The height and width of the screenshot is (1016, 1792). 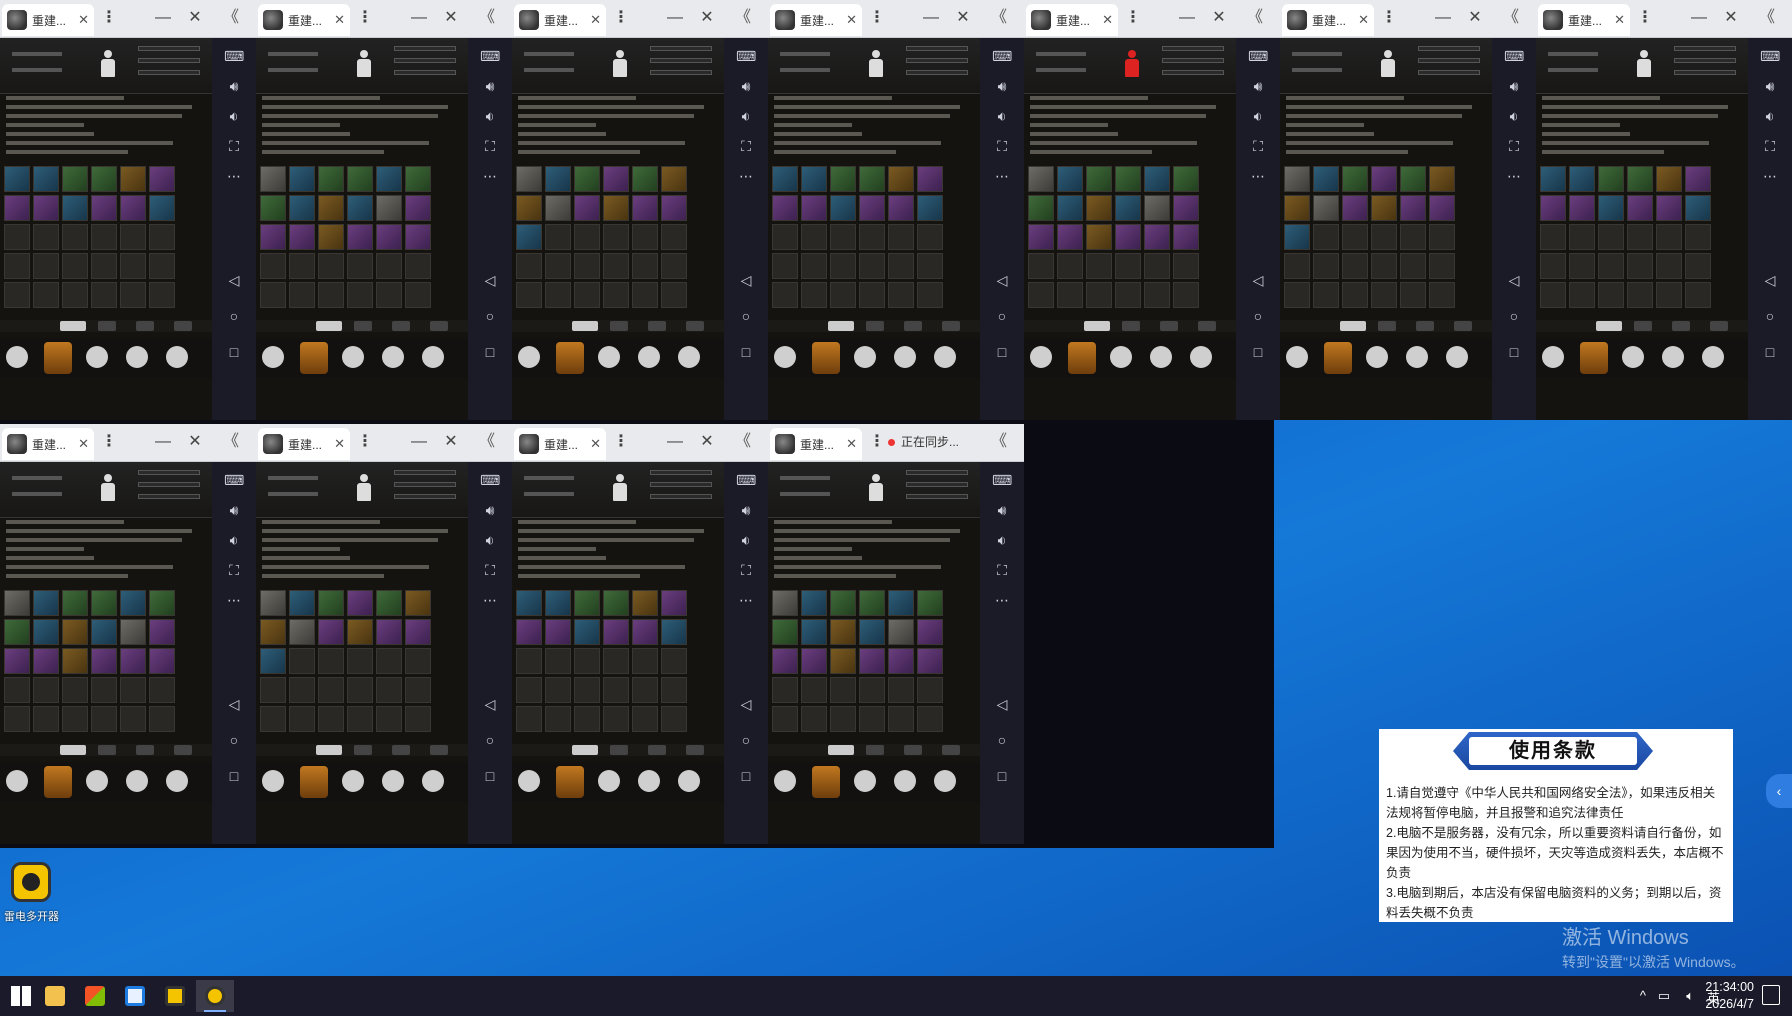 I want to click on screenshot-icon: ⛶, so click(x=234, y=570).